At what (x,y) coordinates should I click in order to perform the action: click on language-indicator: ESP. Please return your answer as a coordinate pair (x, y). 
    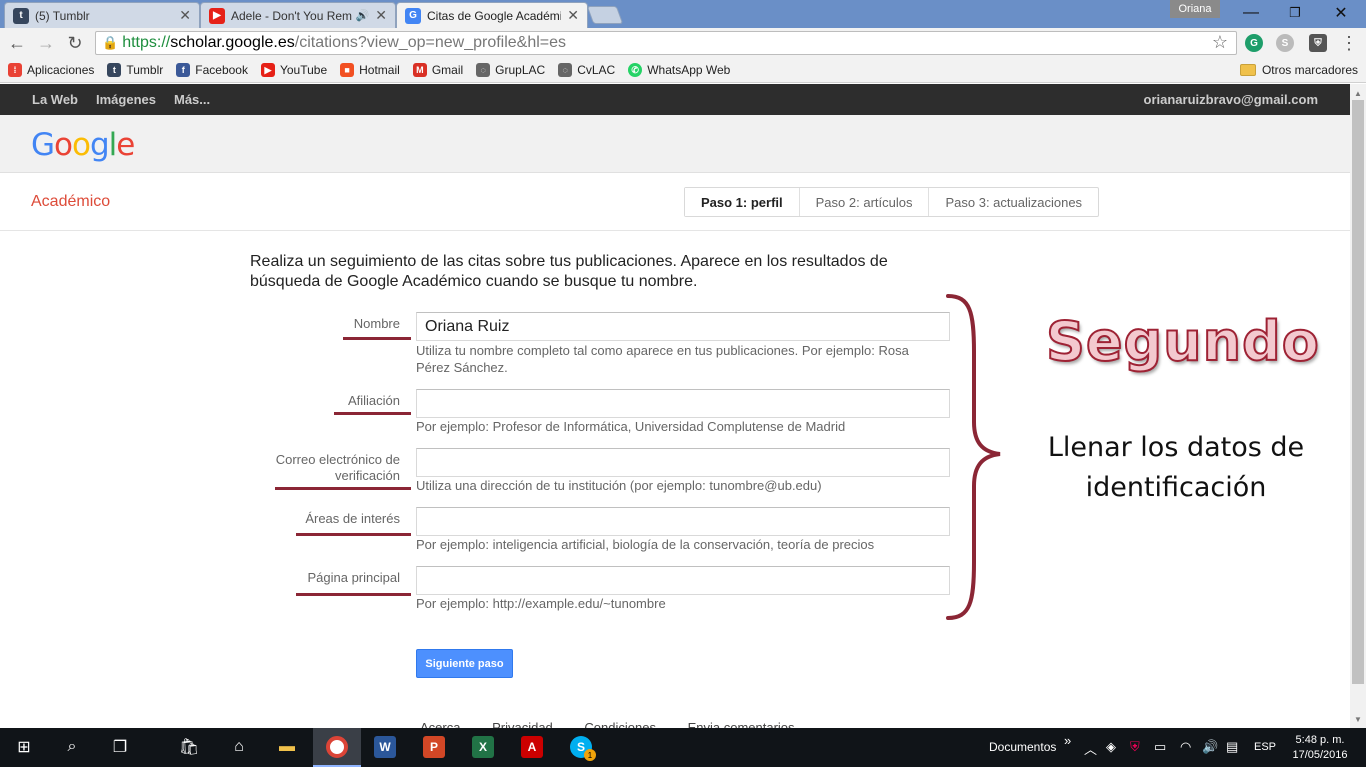
    Looking at the image, I should click on (1265, 747).